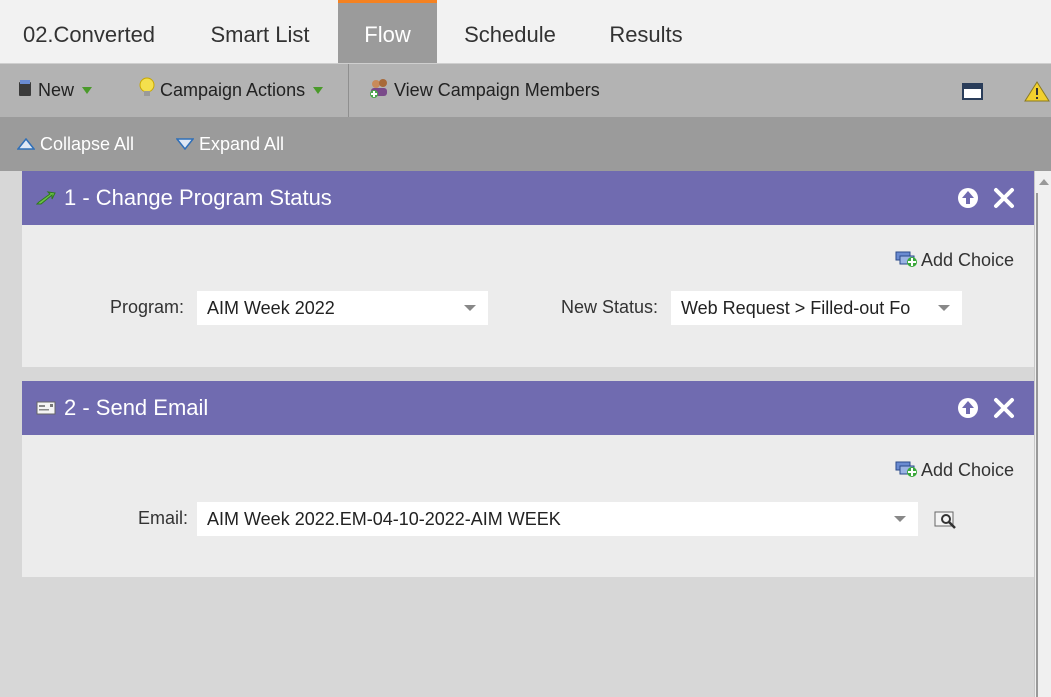 The height and width of the screenshot is (697, 1051). What do you see at coordinates (198, 197) in the screenshot?
I see `flow-step-title: 1 - Change Program Status` at bounding box center [198, 197].